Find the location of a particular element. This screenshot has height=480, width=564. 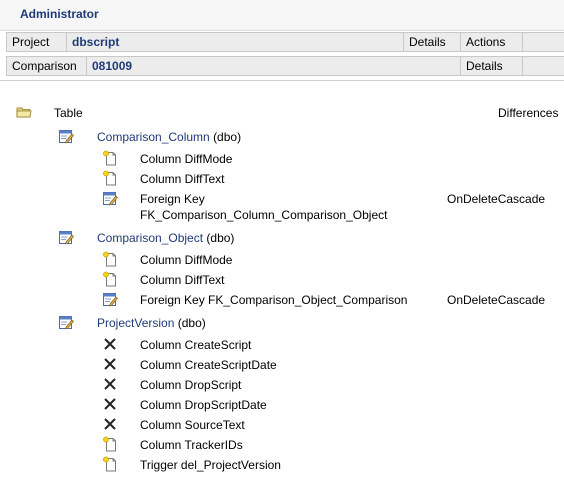

tree-item-label-continued: FK_Comparison_Column_Comparison_Object is located at coordinates (264, 215).